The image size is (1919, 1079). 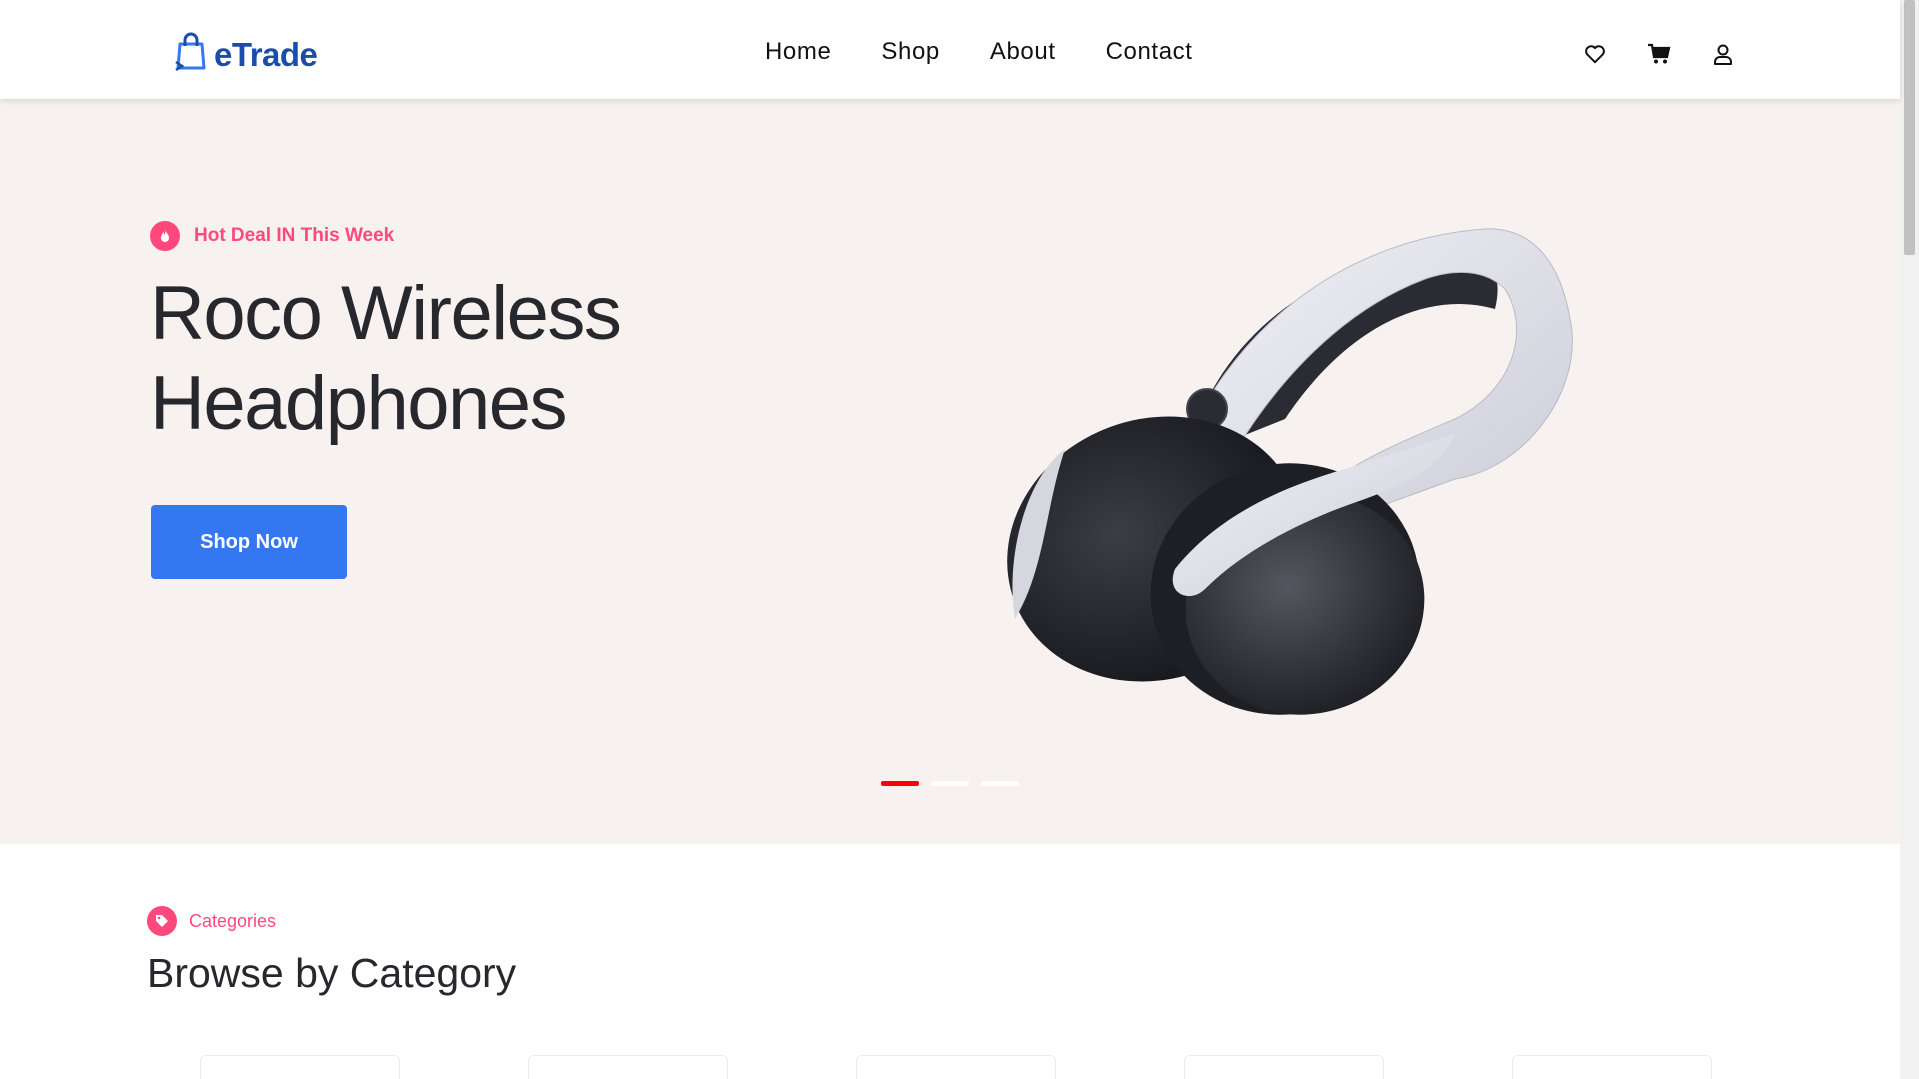 What do you see at coordinates (1909, 127) in the screenshot?
I see `scrollbar-thumb` at bounding box center [1909, 127].